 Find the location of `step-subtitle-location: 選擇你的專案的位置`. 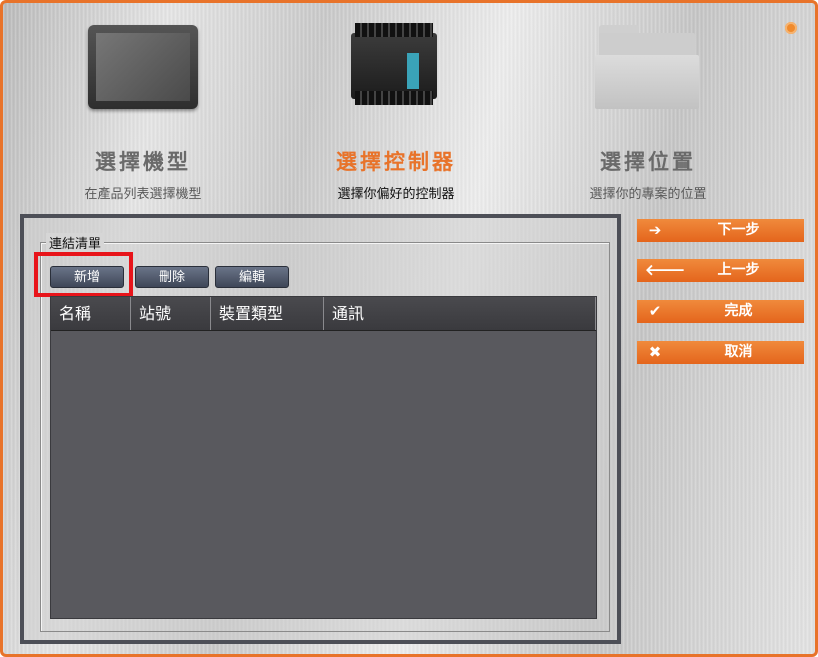

step-subtitle-location: 選擇你的專案的位置 is located at coordinates (648, 194).